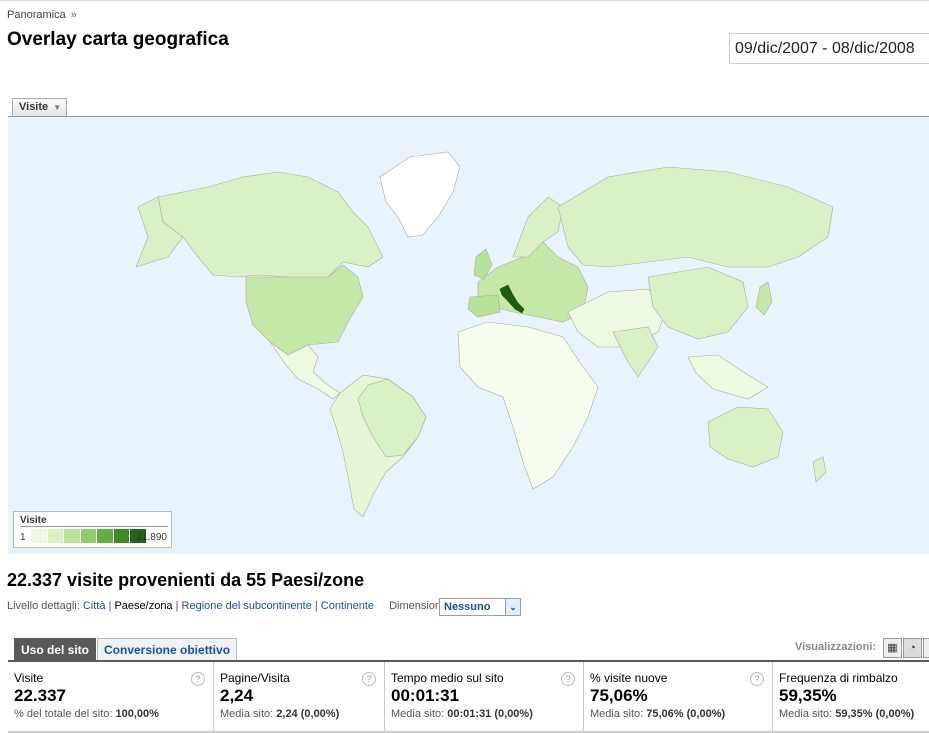  Describe the element at coordinates (464, 0) in the screenshot. I see `top-border` at that location.